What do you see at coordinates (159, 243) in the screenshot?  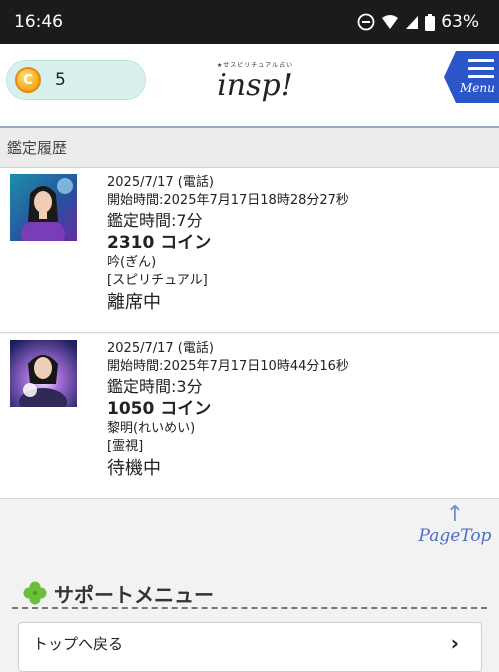 I see `session-coins: 2310 コイン` at bounding box center [159, 243].